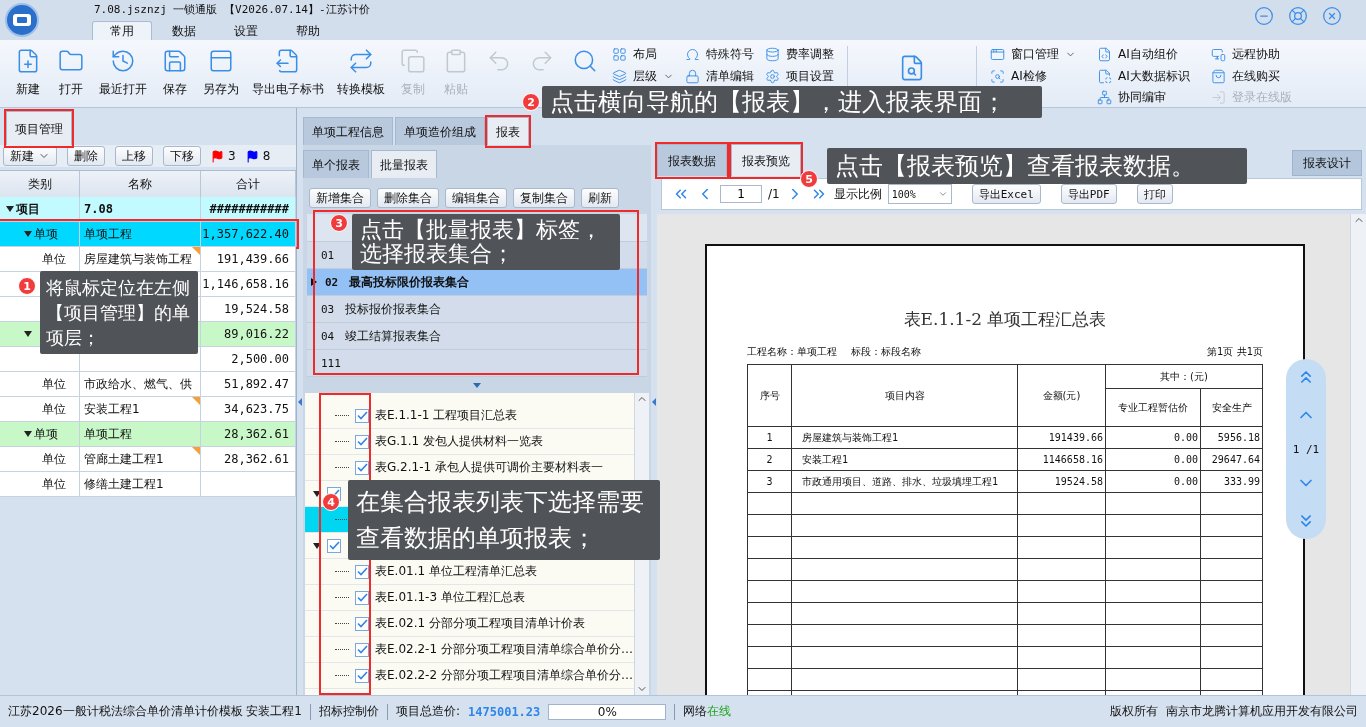 This screenshot has width=1366, height=727. I want to click on pricing-mode: 招标控制价, so click(349, 711).